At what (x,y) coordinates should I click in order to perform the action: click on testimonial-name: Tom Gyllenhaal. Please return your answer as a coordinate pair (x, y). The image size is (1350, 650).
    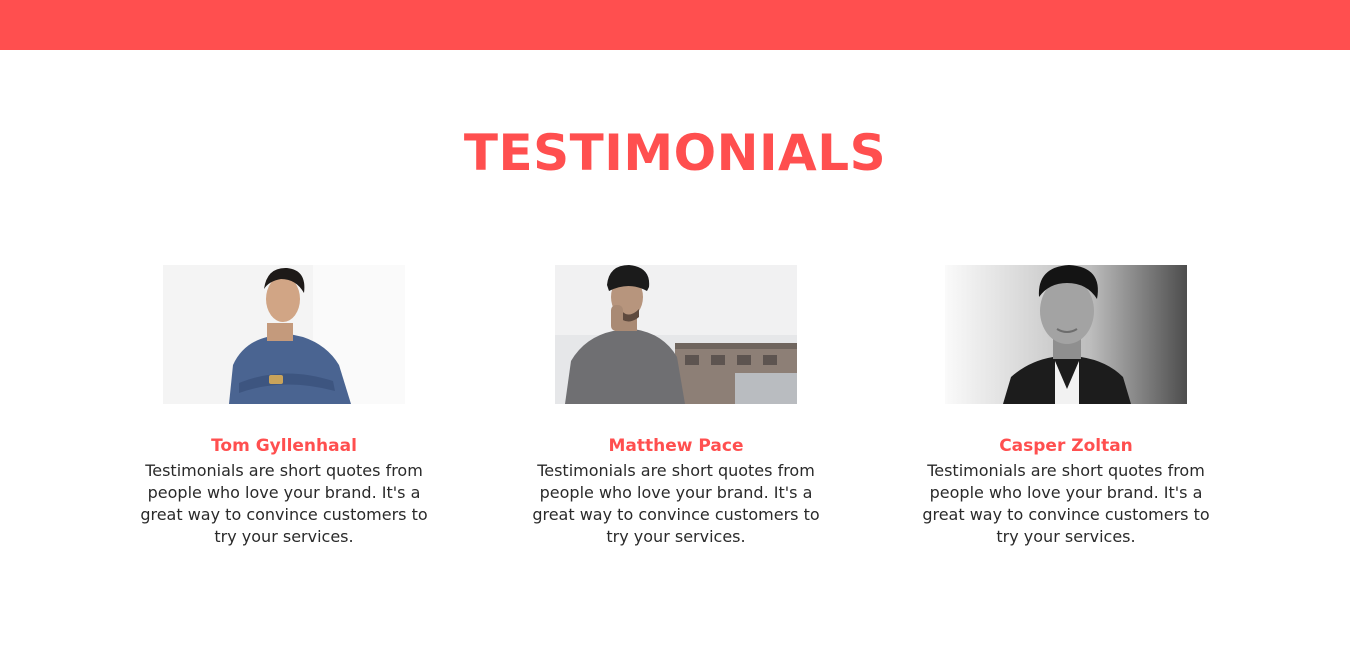
    Looking at the image, I should click on (284, 446).